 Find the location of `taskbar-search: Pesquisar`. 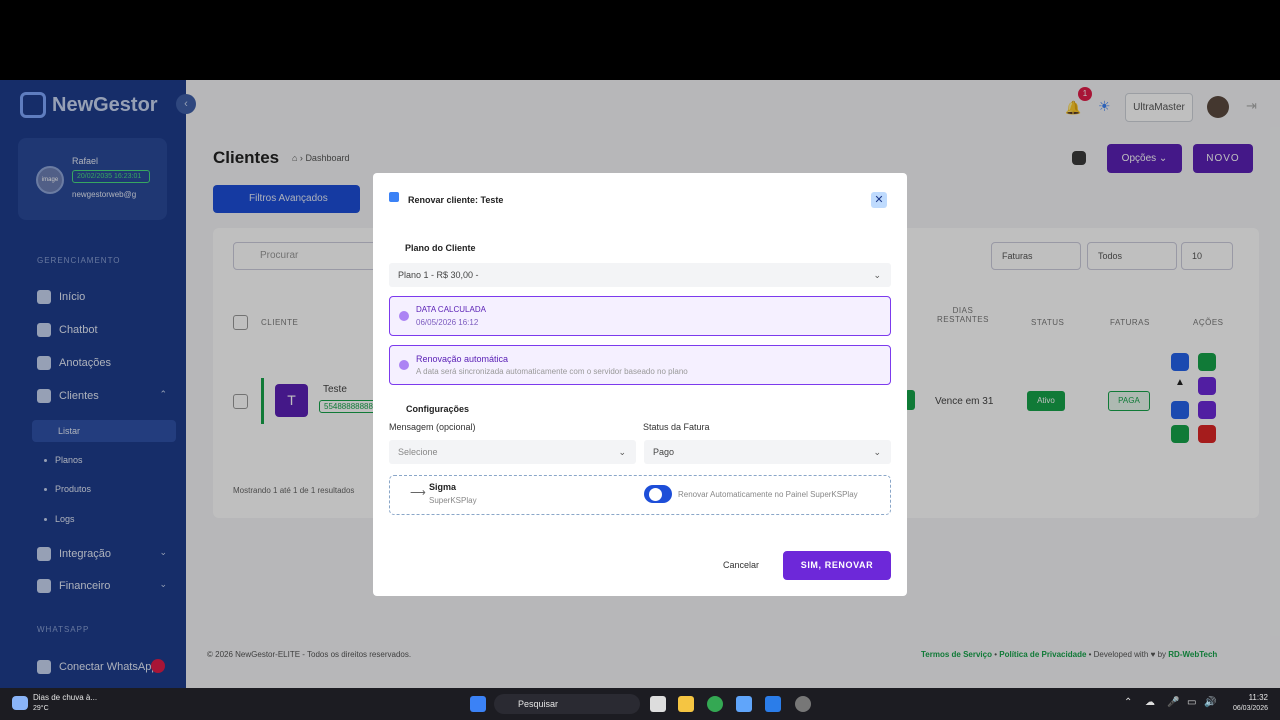

taskbar-search: Pesquisar is located at coordinates (567, 704).